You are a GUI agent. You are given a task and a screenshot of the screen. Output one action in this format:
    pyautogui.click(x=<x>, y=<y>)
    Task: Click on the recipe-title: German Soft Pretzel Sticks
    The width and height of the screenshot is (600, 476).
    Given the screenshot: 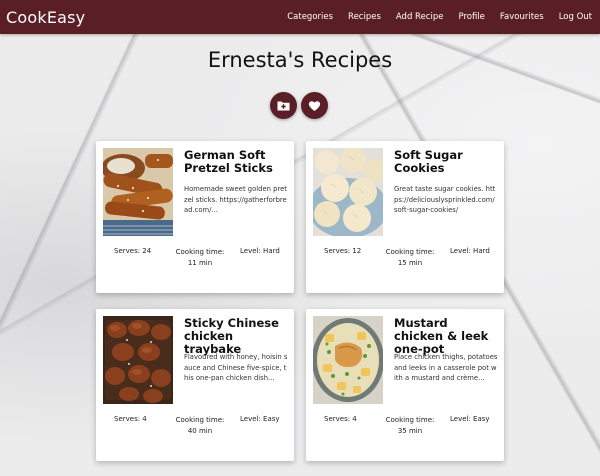 What is the action you would take?
    pyautogui.click(x=236, y=162)
    